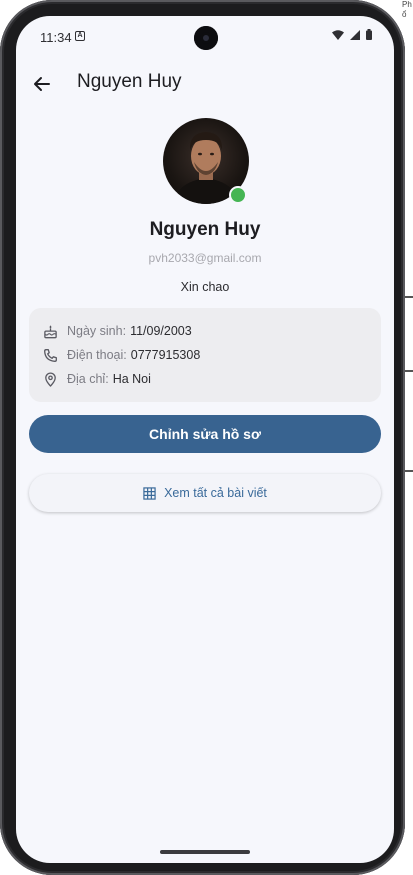 Image resolution: width=413 pixels, height=875 pixels. Describe the element at coordinates (206, 161) in the screenshot. I see `avatar-container` at that location.